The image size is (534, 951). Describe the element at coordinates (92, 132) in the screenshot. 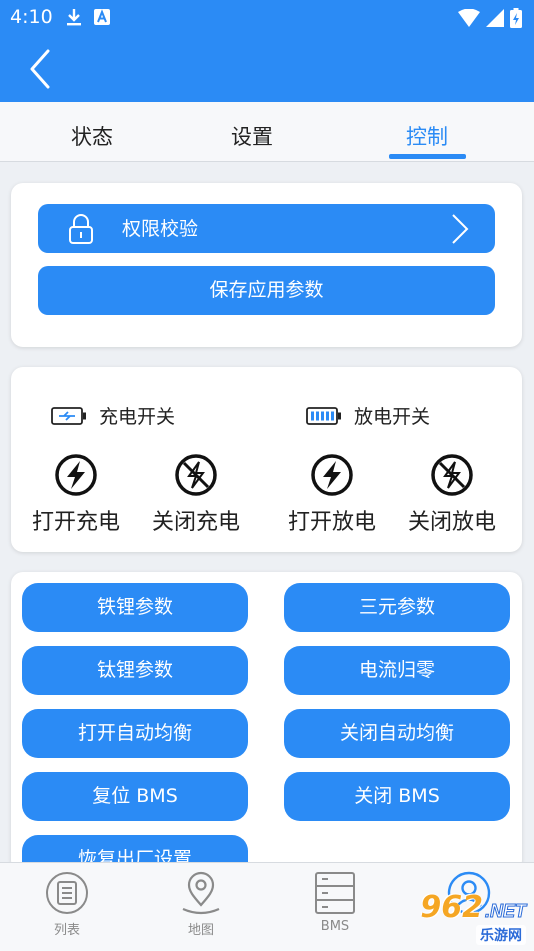

I see `tab-status: 状态` at that location.